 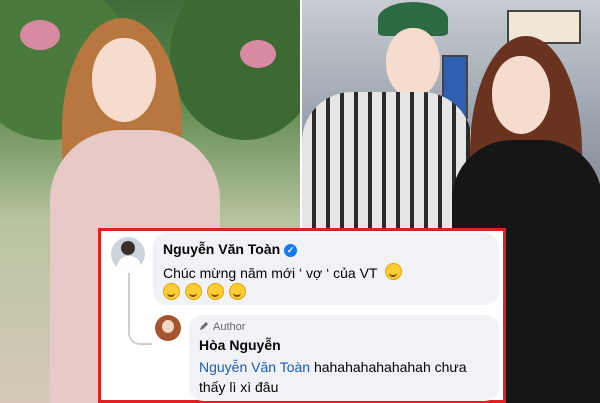 I want to click on author-name: Nguyễn Văn Toàn, so click(x=221, y=249).